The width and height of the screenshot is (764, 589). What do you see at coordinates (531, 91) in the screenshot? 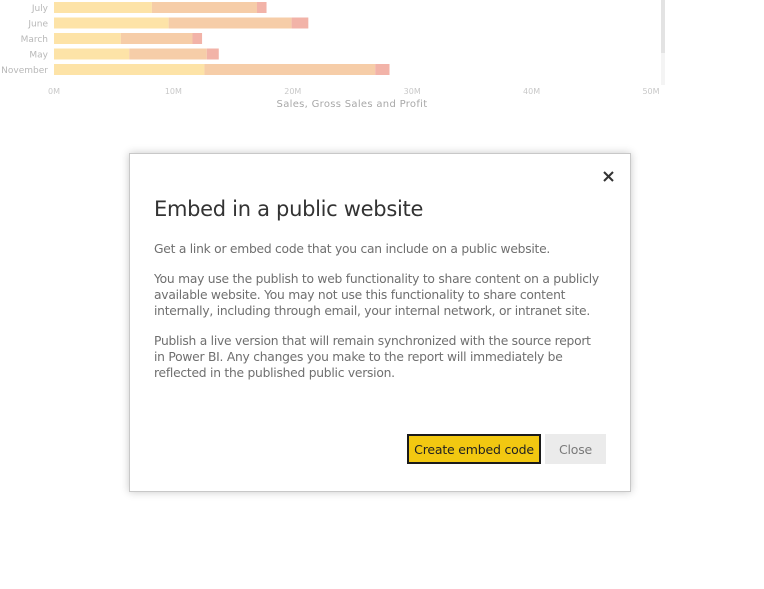
I see `x-tick-label: 40M` at bounding box center [531, 91].